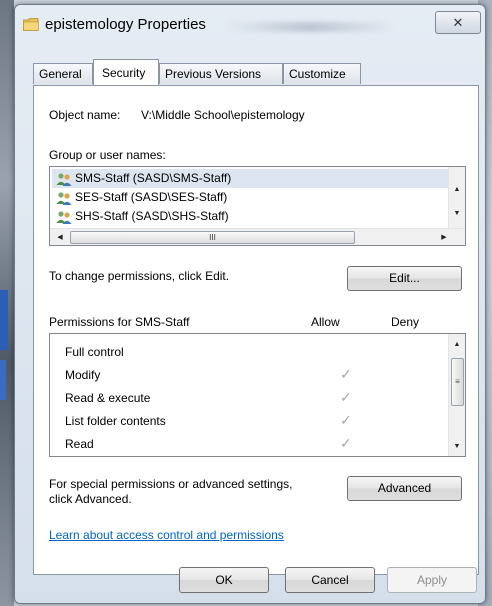 The height and width of the screenshot is (606, 492). What do you see at coordinates (250, 216) in the screenshot?
I see `list-item: SHS-Staff (SASD\SHS-Staff)` at bounding box center [250, 216].